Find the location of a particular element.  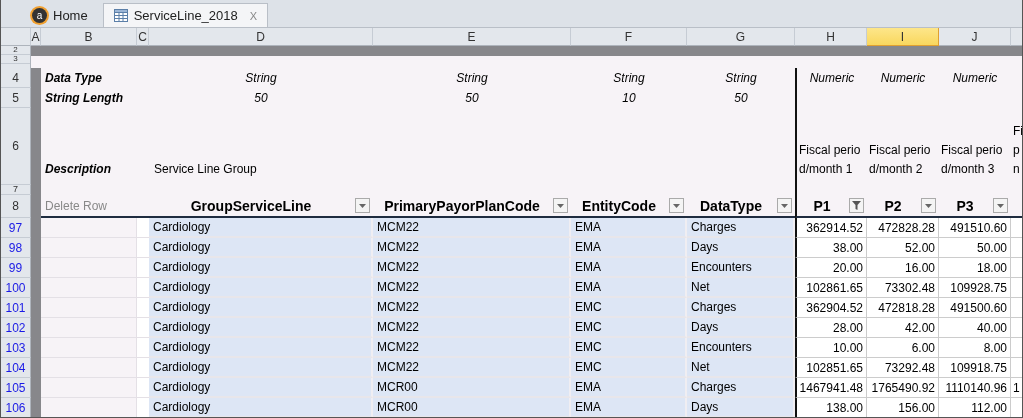

table-cell: EMC is located at coordinates (629, 368).